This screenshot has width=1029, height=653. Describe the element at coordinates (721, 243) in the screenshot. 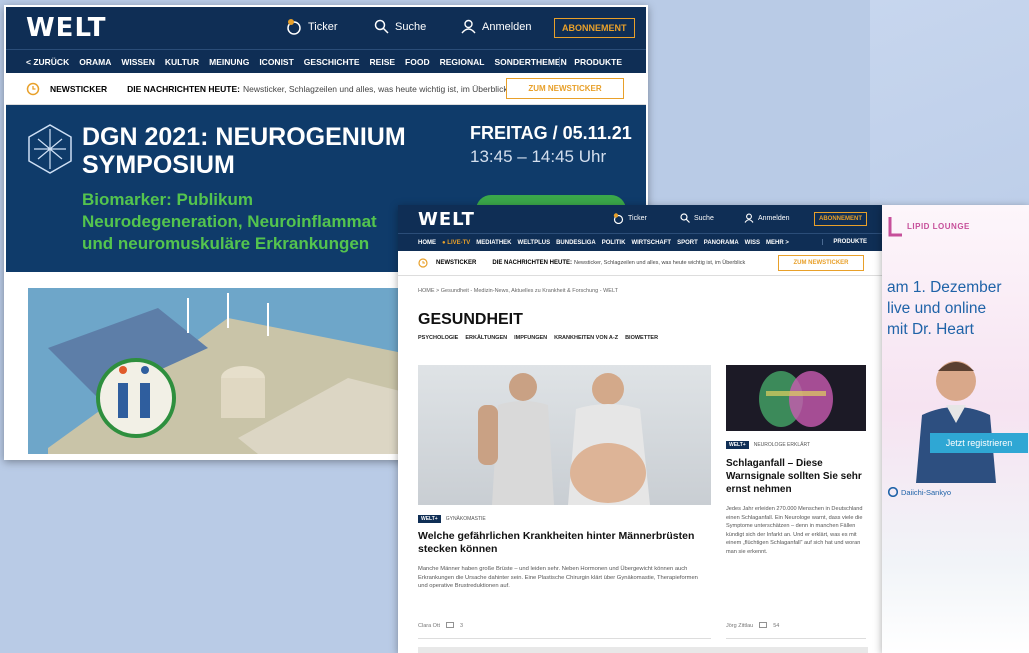

I see `nav-item: PANORAMA` at that location.